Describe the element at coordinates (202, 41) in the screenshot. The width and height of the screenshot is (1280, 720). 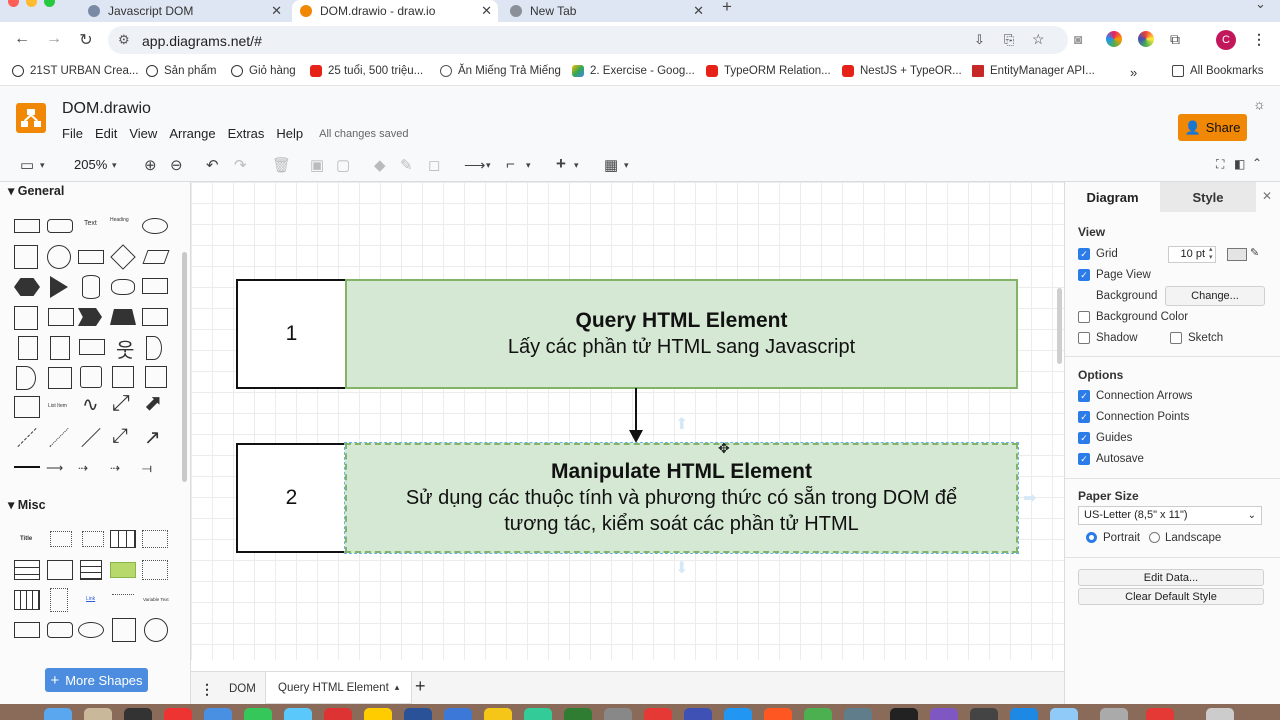
I see `url-text: app.diagrams.net/#` at that location.